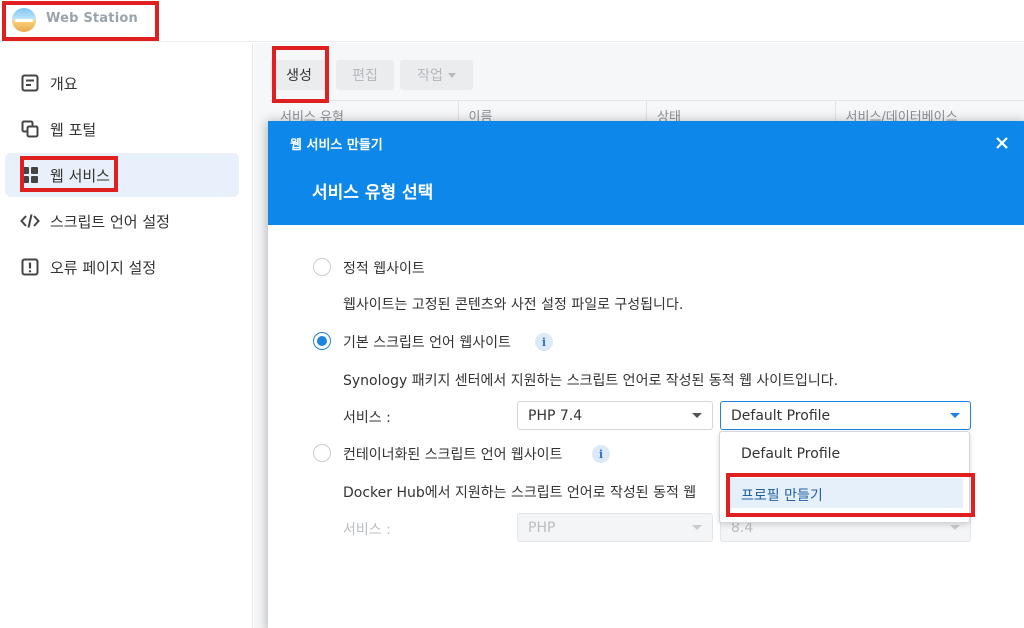 The image size is (1024, 628). I want to click on service-label: 서비스 :, so click(367, 418).